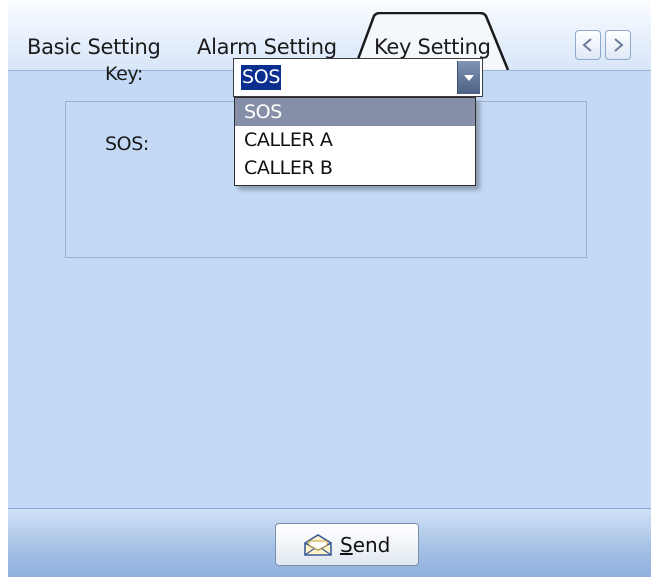 The image size is (651, 577). I want to click on key-option-caller-a: CALLER A, so click(355, 140).